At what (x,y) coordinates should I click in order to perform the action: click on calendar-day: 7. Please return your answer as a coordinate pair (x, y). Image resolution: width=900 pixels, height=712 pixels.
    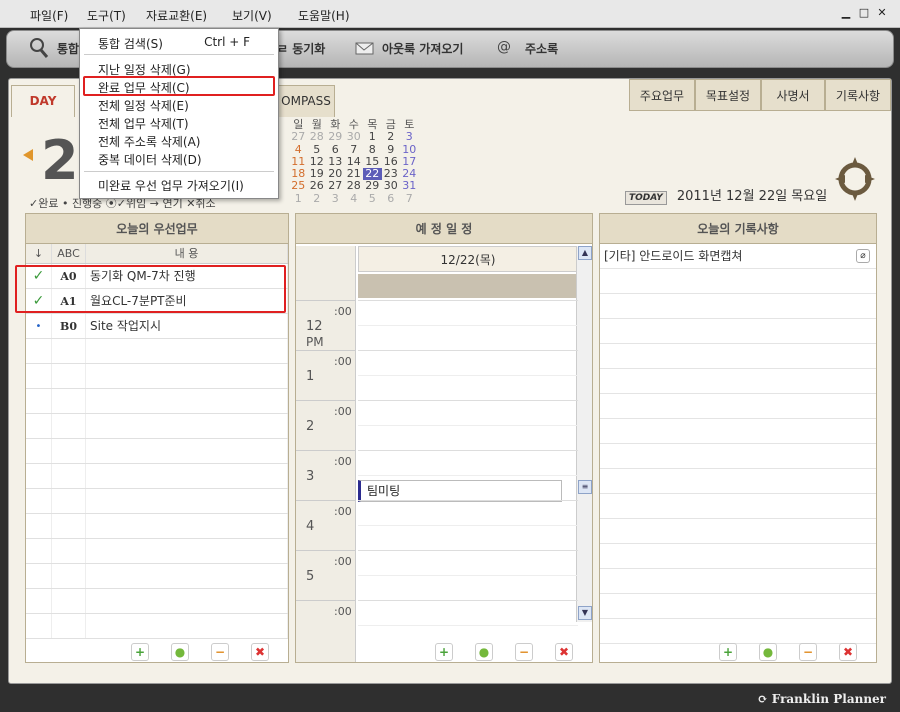
    Looking at the image, I should click on (409, 198).